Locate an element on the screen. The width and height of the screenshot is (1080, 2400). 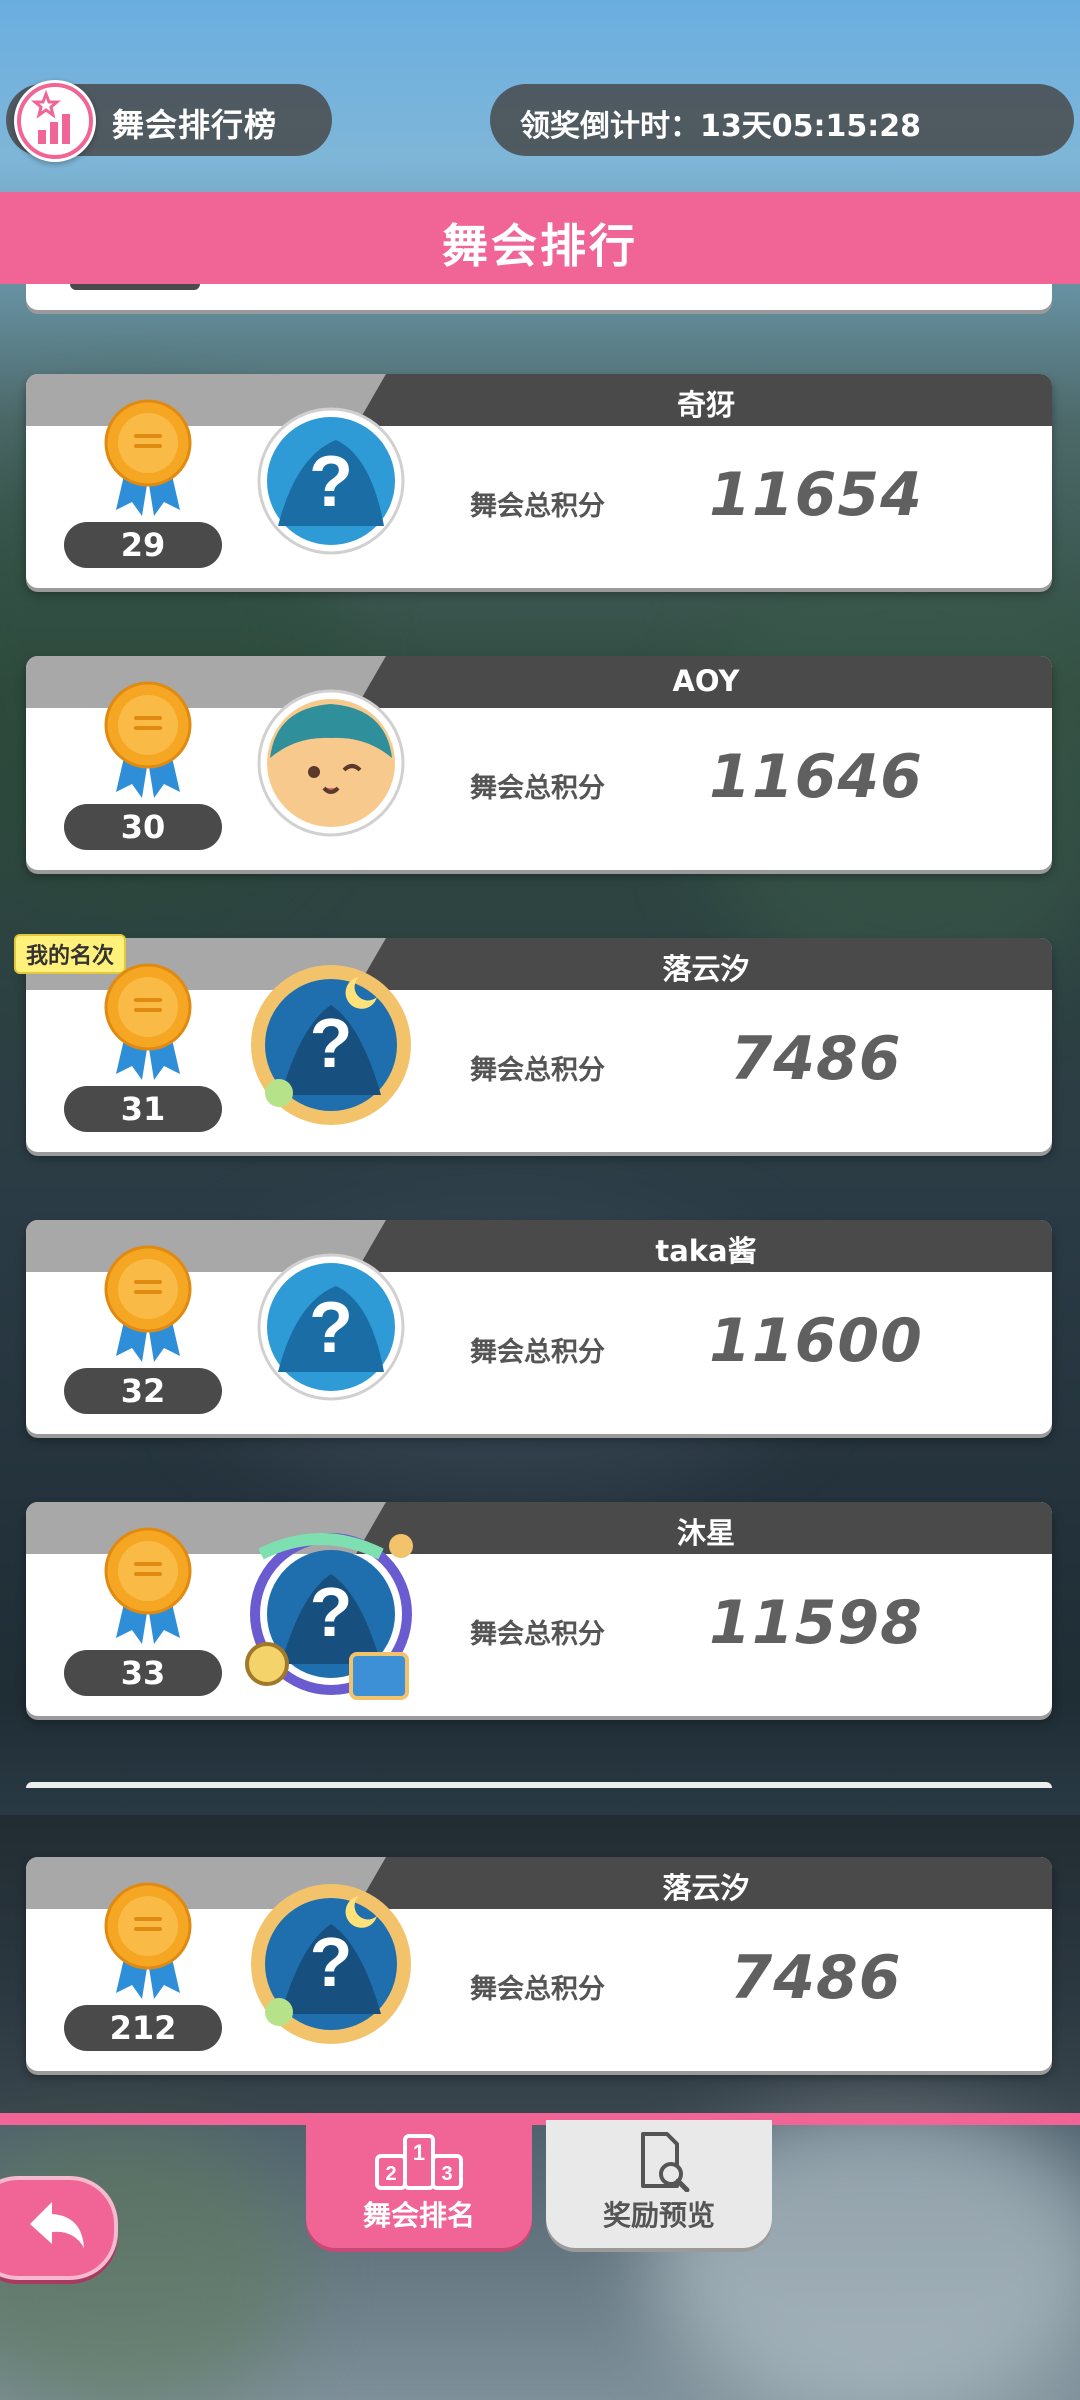
list-item: 奇犽 29 ? 舞会总积分 11654 is located at coordinates (539, 481).